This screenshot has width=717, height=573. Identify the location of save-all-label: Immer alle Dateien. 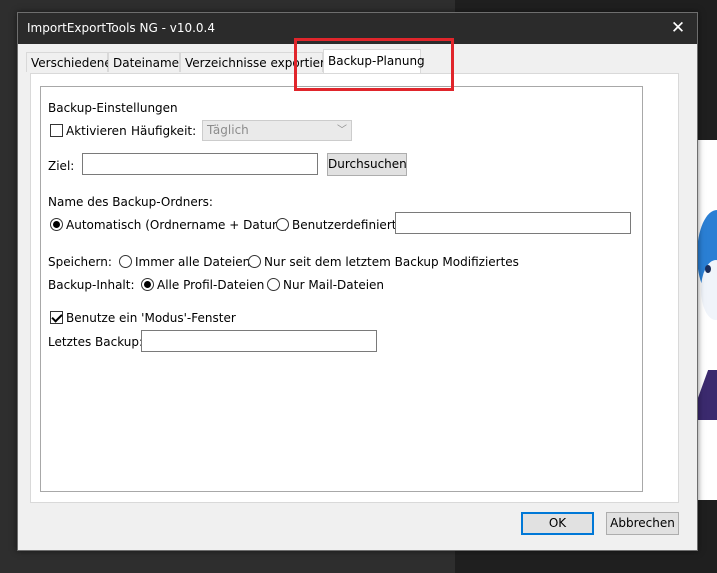
(193, 262).